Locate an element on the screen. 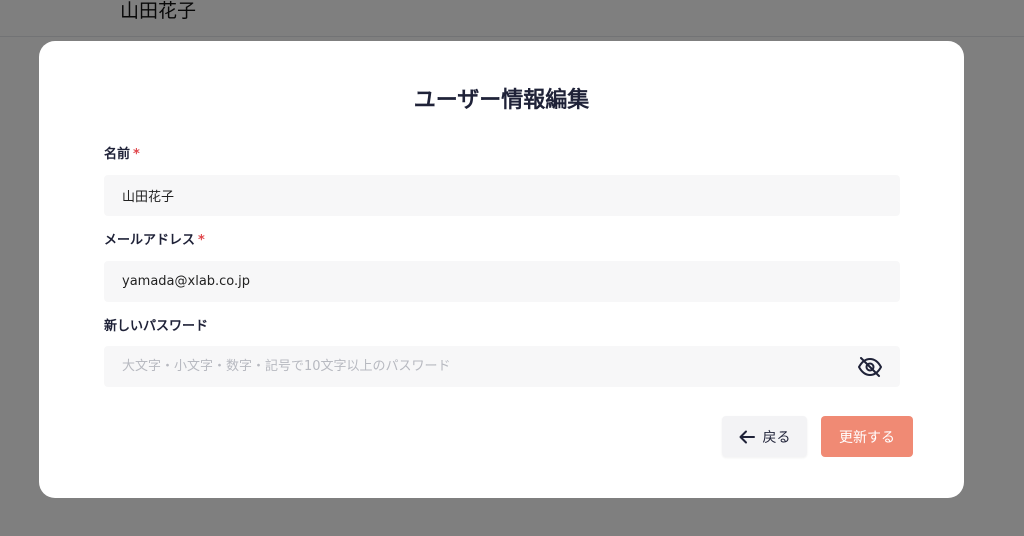 This screenshot has width=1024, height=536. password-input is located at coordinates (502, 366).